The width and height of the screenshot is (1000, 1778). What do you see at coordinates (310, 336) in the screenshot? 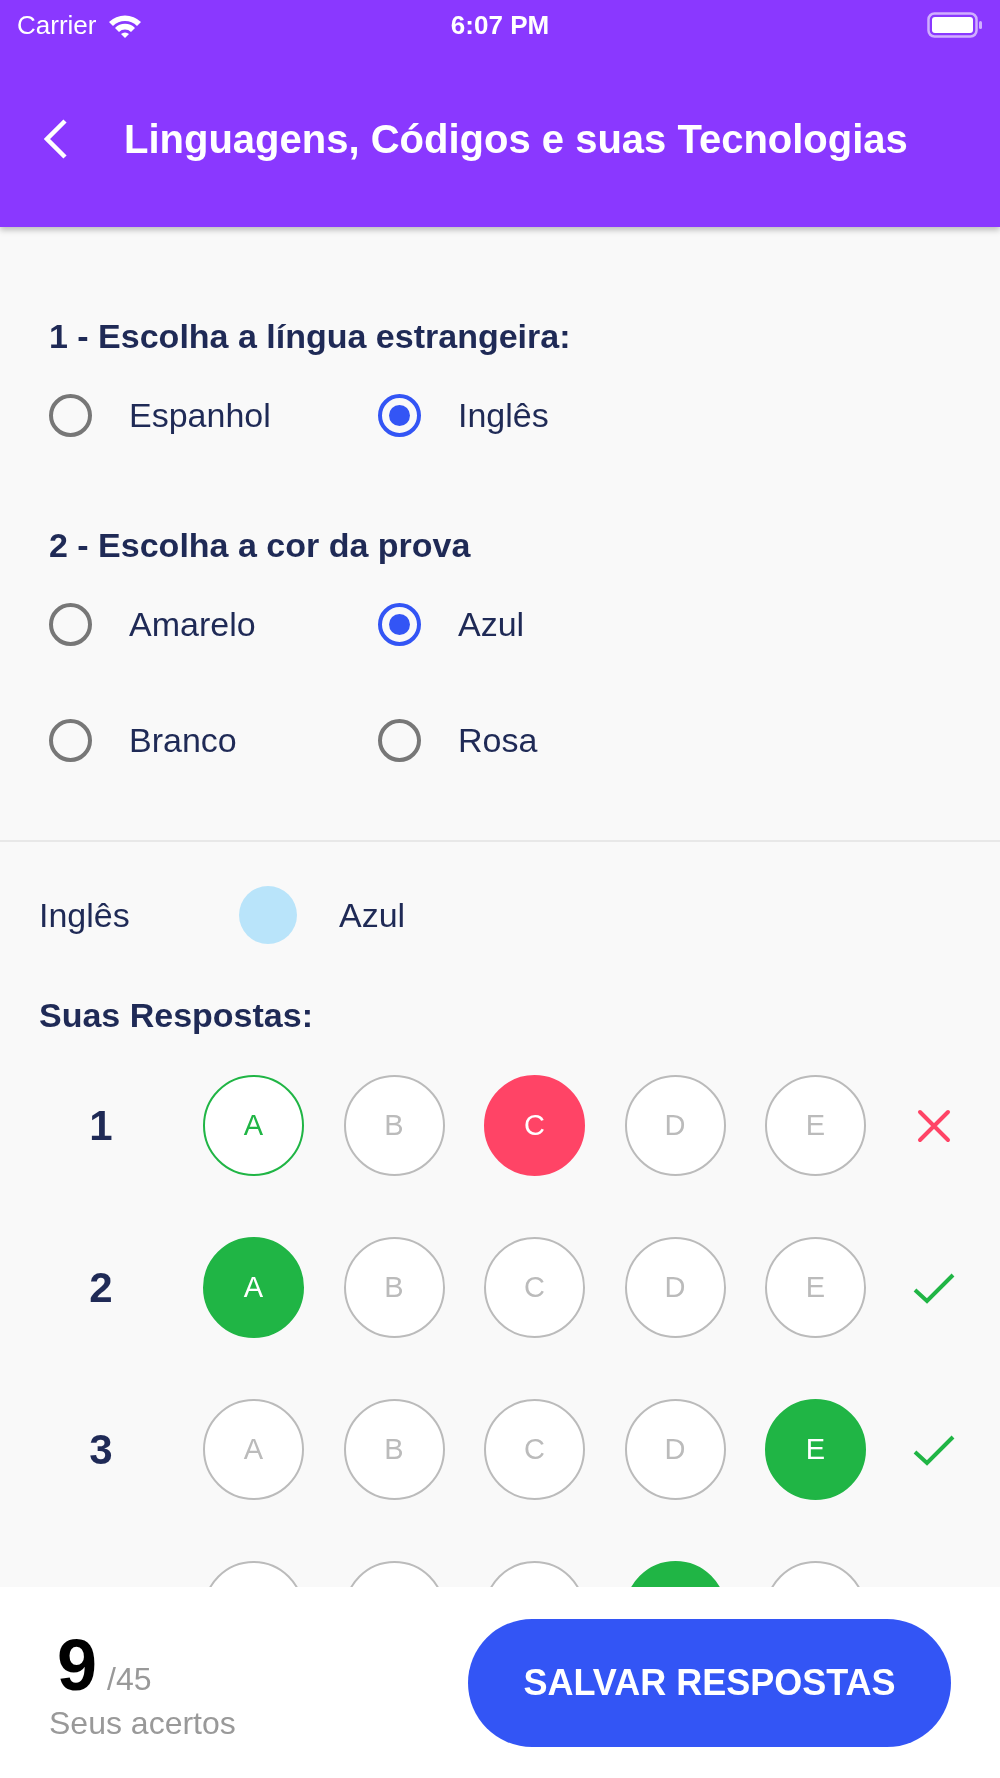
I see `question-title: 1 - Escolha a língua estrangeira:` at bounding box center [310, 336].